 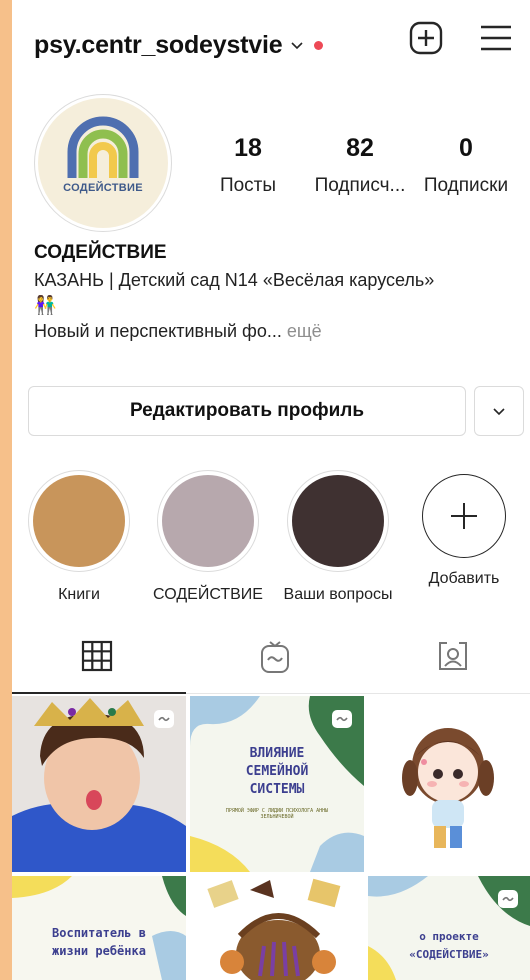 What do you see at coordinates (449, 954) in the screenshot?
I see `post-title-line: «СОДЕЙСТВИЕ»` at bounding box center [449, 954].